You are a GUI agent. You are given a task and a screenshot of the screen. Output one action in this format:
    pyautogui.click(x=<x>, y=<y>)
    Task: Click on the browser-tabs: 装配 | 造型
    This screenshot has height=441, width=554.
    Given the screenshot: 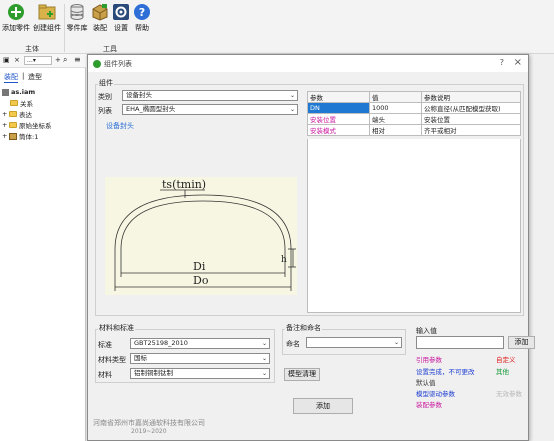 What is the action you would take?
    pyautogui.click(x=43, y=76)
    